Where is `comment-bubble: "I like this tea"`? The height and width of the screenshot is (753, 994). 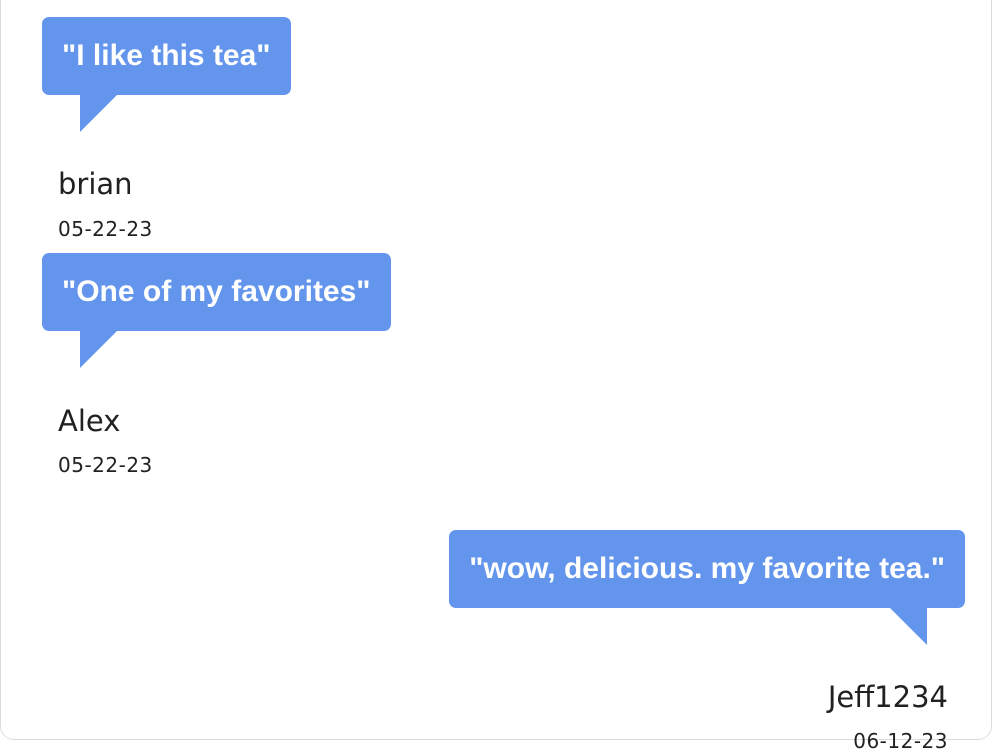 comment-bubble: "I like this tea" is located at coordinates (166, 56).